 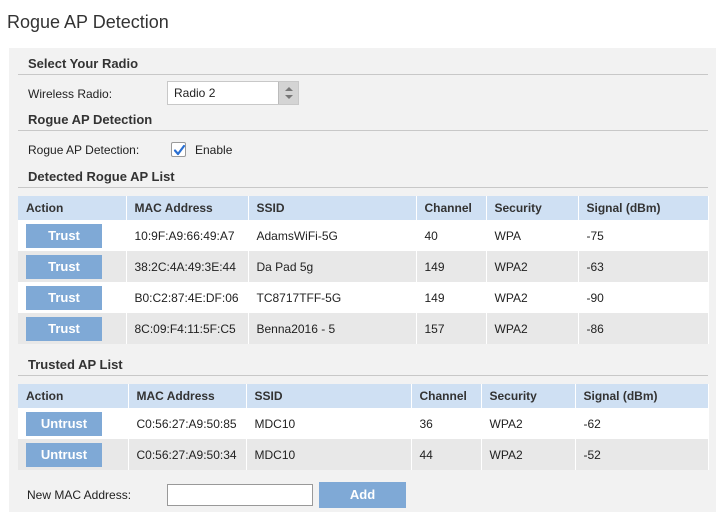 I want to click on channel-cell: 36, so click(x=446, y=423).